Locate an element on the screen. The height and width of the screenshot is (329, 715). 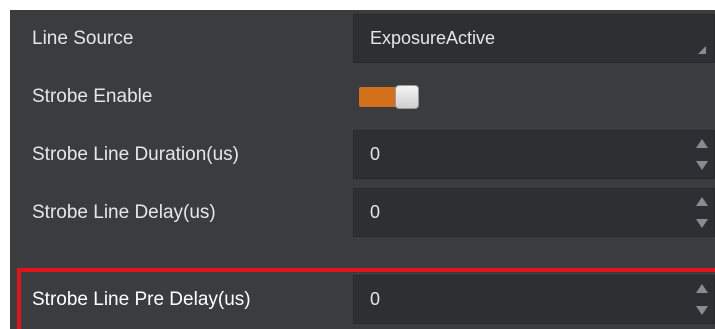
strobe-line-duration-spinbox: 0 is located at coordinates (534, 154).